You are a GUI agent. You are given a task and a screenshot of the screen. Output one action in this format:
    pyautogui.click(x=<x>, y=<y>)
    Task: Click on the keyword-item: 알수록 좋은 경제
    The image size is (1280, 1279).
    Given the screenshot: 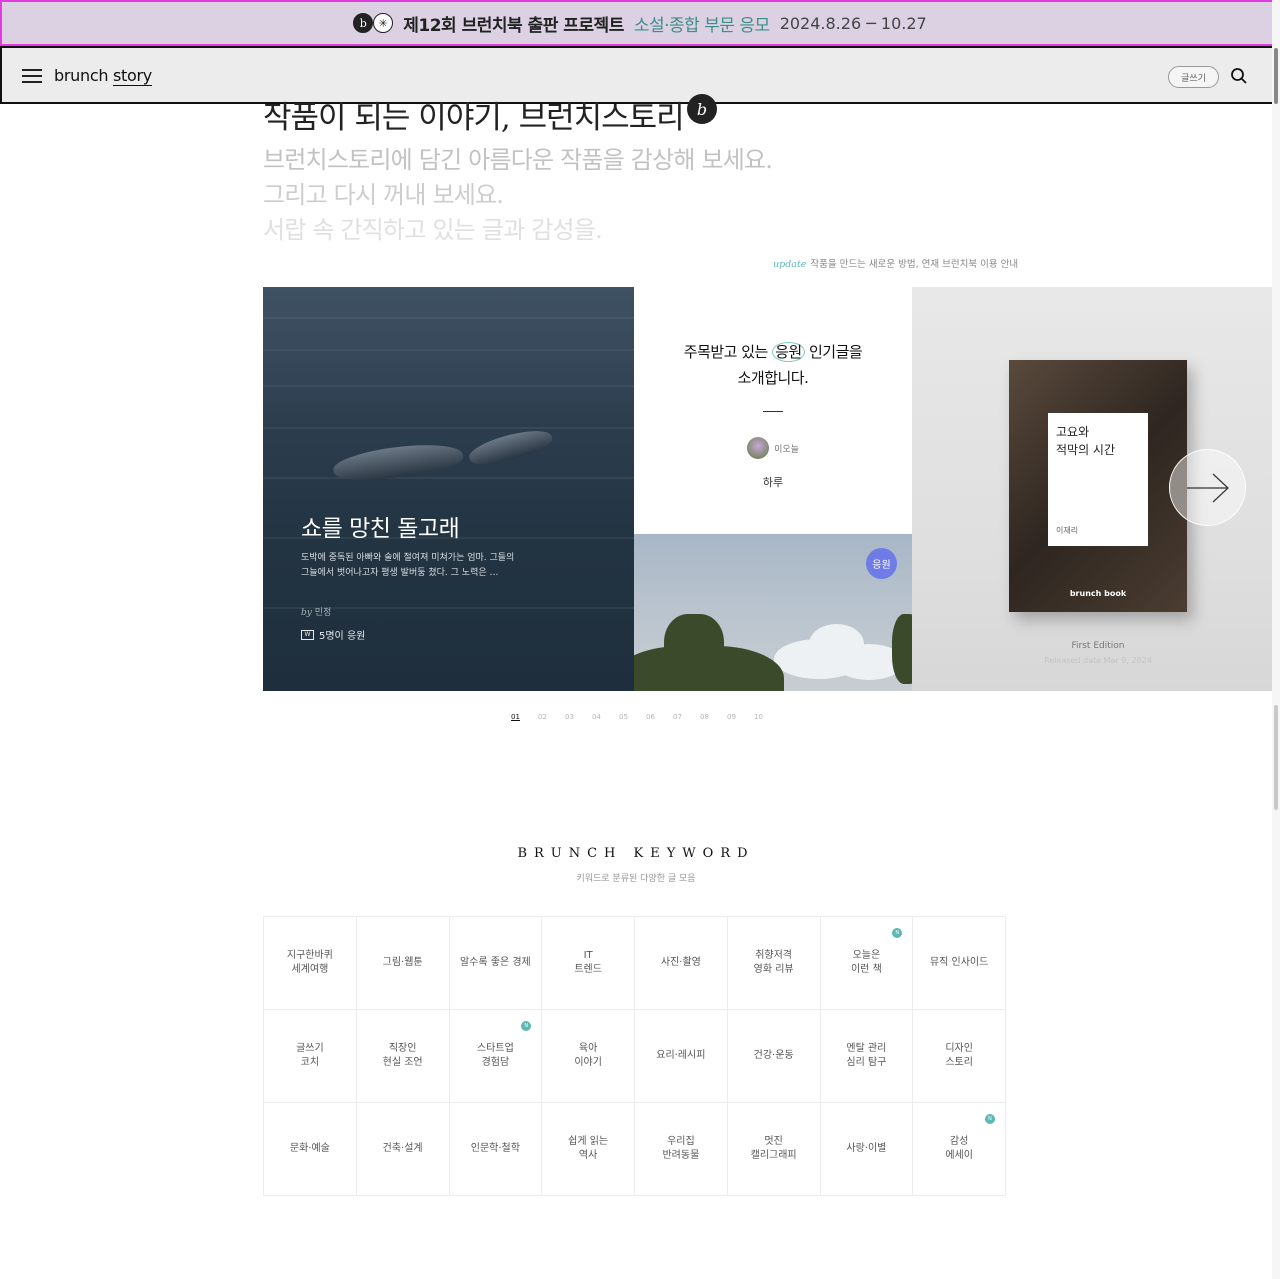 What is the action you would take?
    pyautogui.click(x=496, y=963)
    